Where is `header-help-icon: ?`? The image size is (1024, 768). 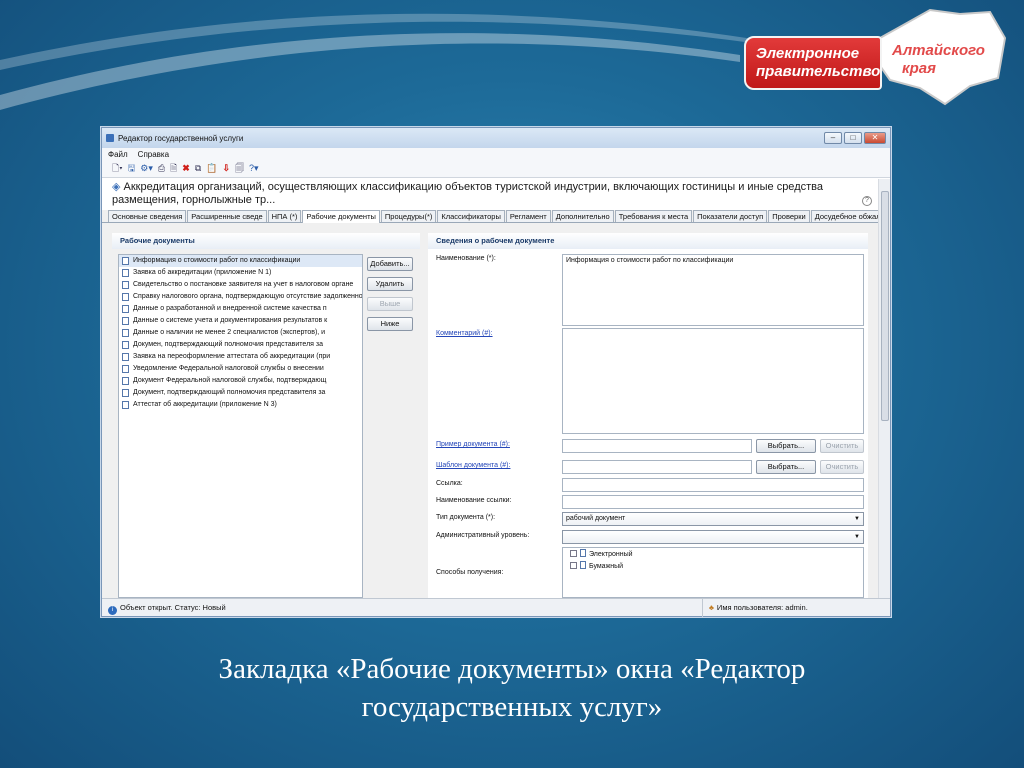
header-help-icon: ? is located at coordinates (867, 201).